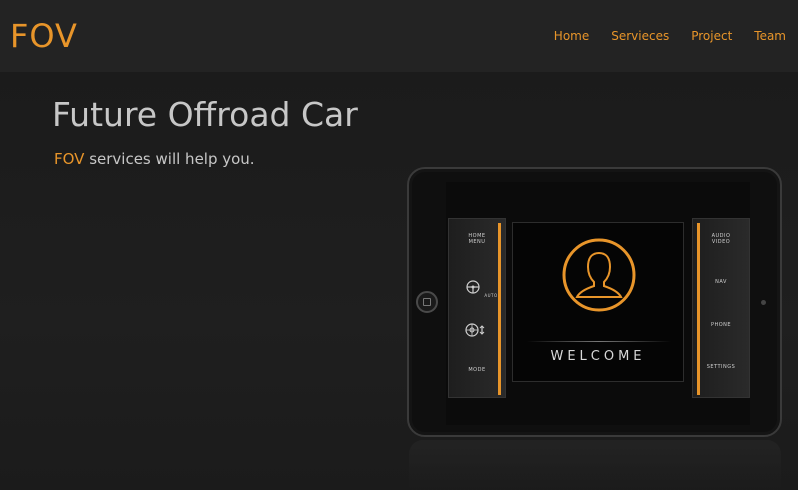 This screenshot has height=490, width=798. Describe the element at coordinates (670, 36) in the screenshot. I see `main-nav: Home Servieces Project Team` at that location.